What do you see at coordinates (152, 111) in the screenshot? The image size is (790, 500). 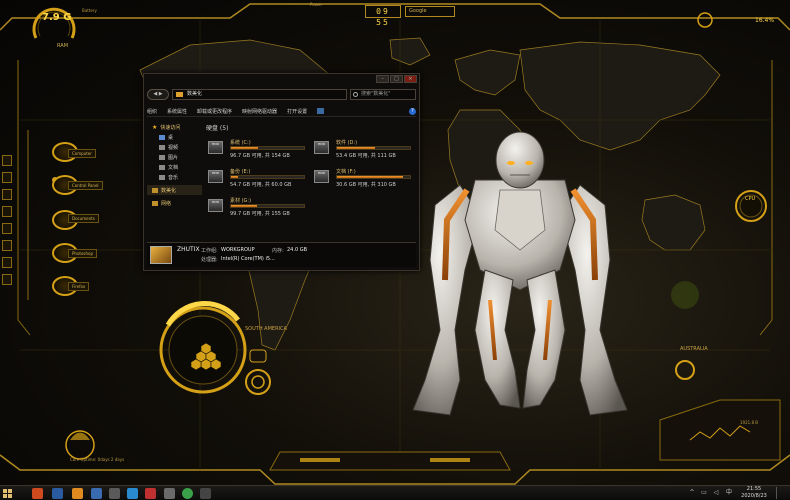 I see `organize-button: 组织` at bounding box center [152, 111].